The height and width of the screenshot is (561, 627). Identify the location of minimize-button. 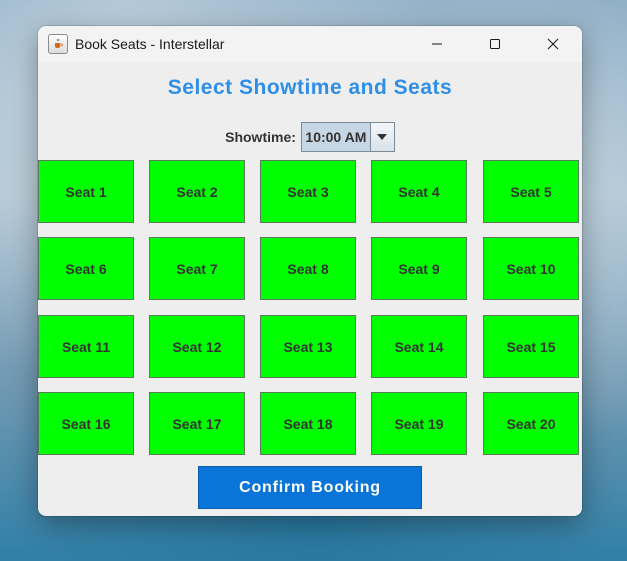
(437, 44).